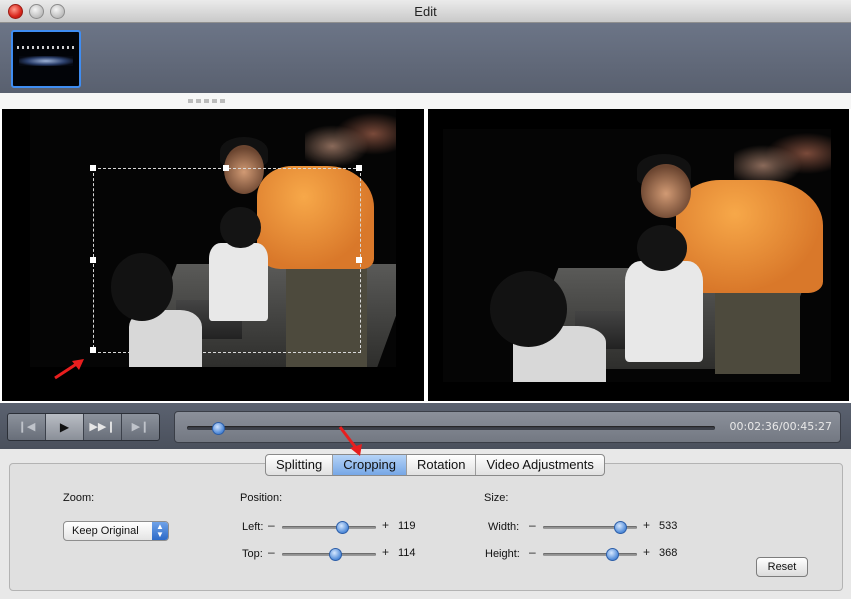 This screenshot has width=851, height=599. What do you see at coordinates (539, 465) in the screenshot?
I see `tab-video-adjustments: Video Adjustments` at bounding box center [539, 465].